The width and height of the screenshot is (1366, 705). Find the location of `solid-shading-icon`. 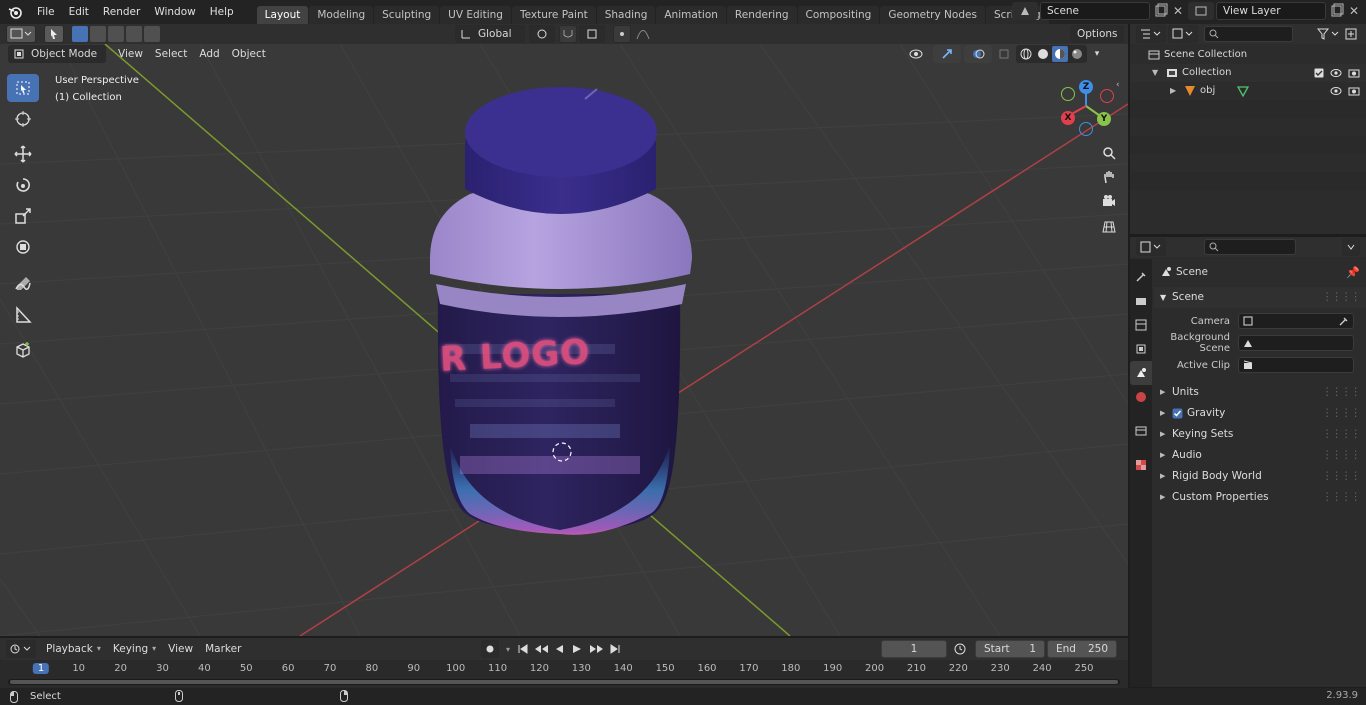

solid-shading-icon is located at coordinates (1043, 54).